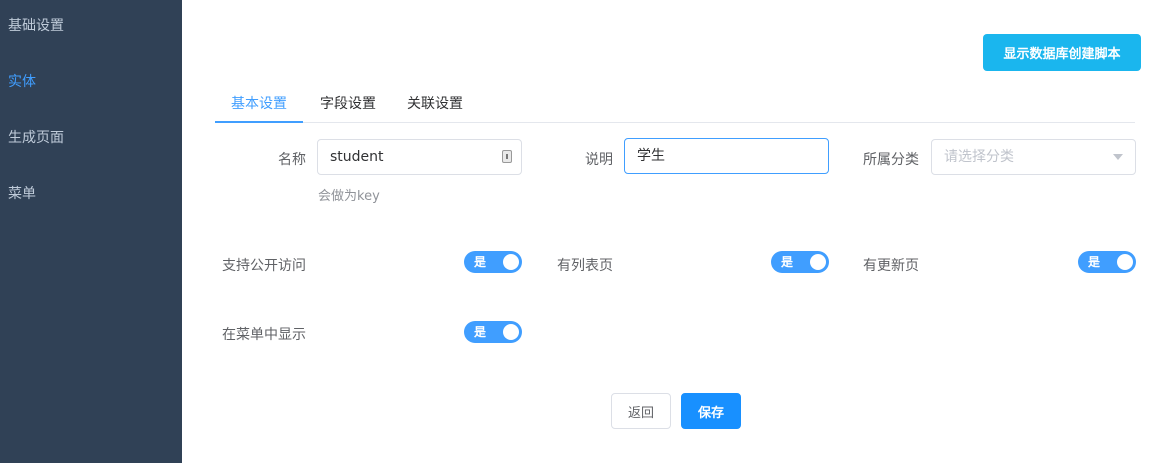 This screenshot has width=1149, height=463. What do you see at coordinates (1062, 52) in the screenshot?
I see `show-db-script-button: 显示数据库创建脚本` at bounding box center [1062, 52].